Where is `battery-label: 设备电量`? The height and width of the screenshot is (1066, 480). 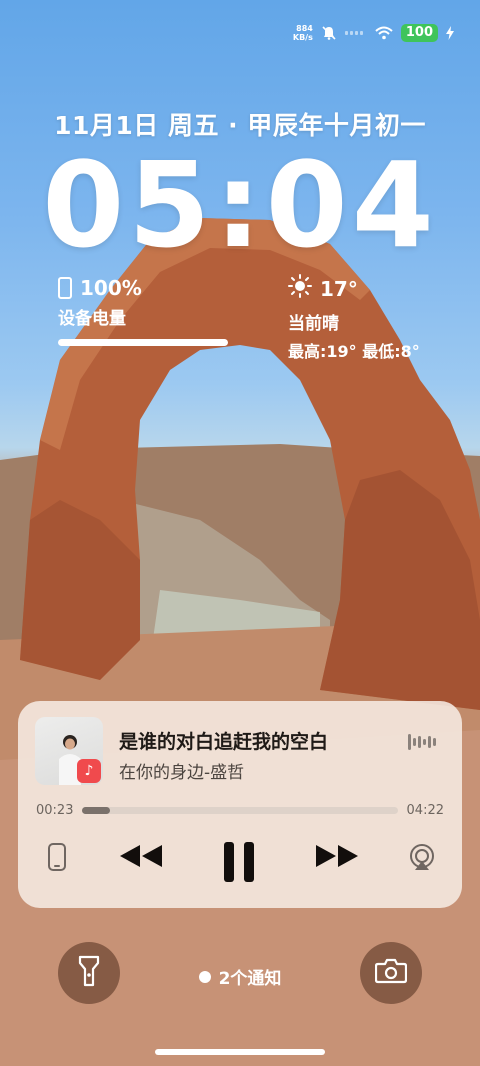
battery-label: 设备电量 is located at coordinates (92, 319).